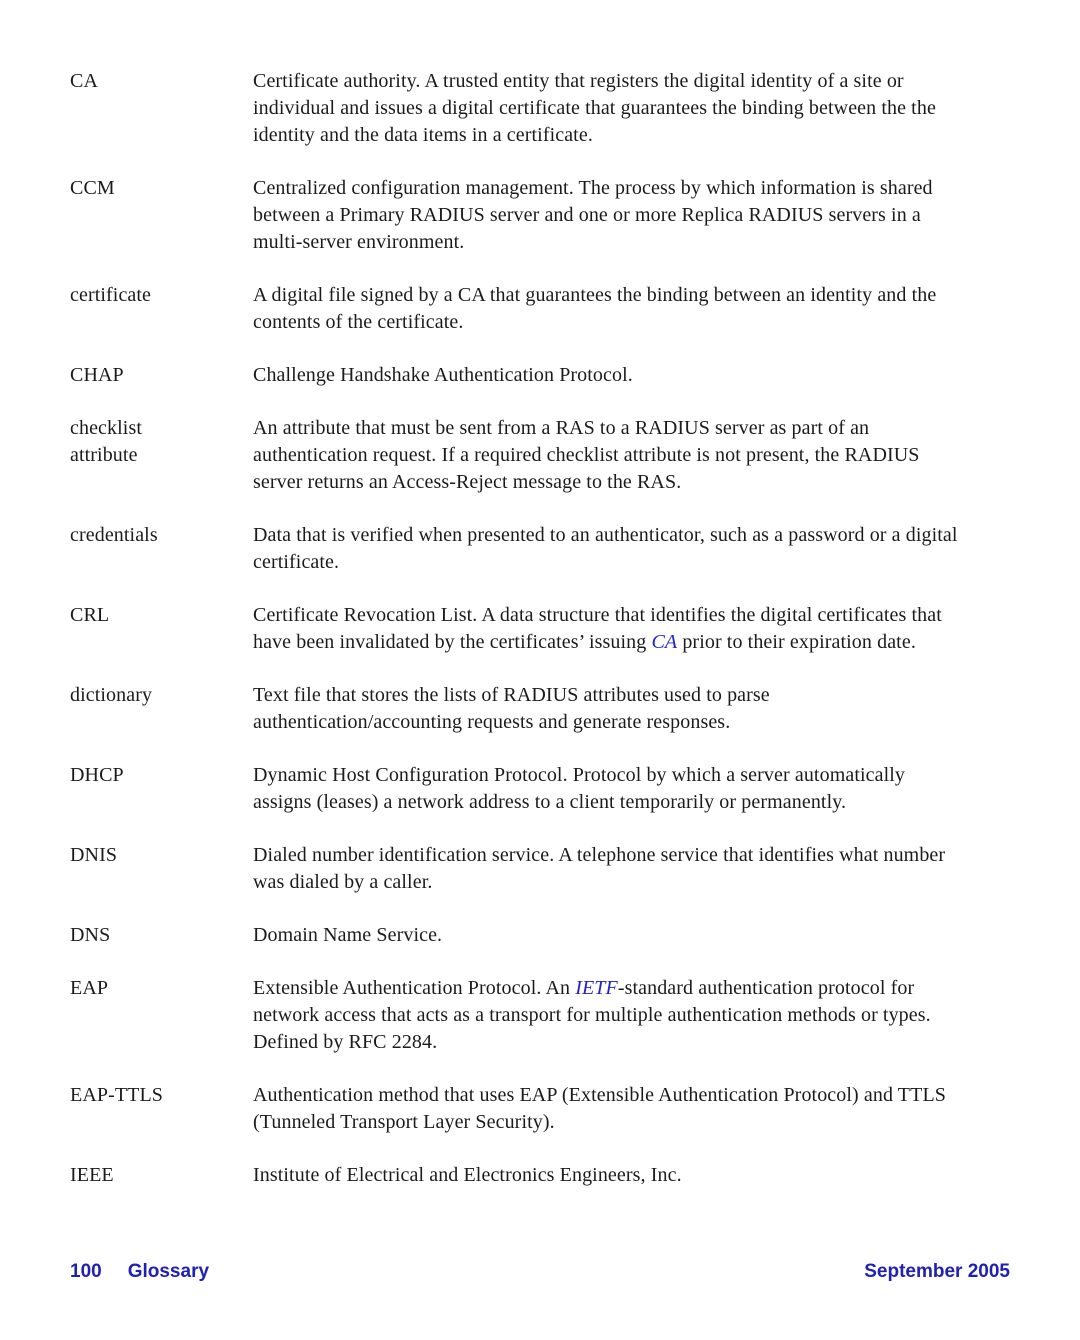 Image resolution: width=1080 pixels, height=1340 pixels. I want to click on glossary-term: CHAP, so click(97, 375).